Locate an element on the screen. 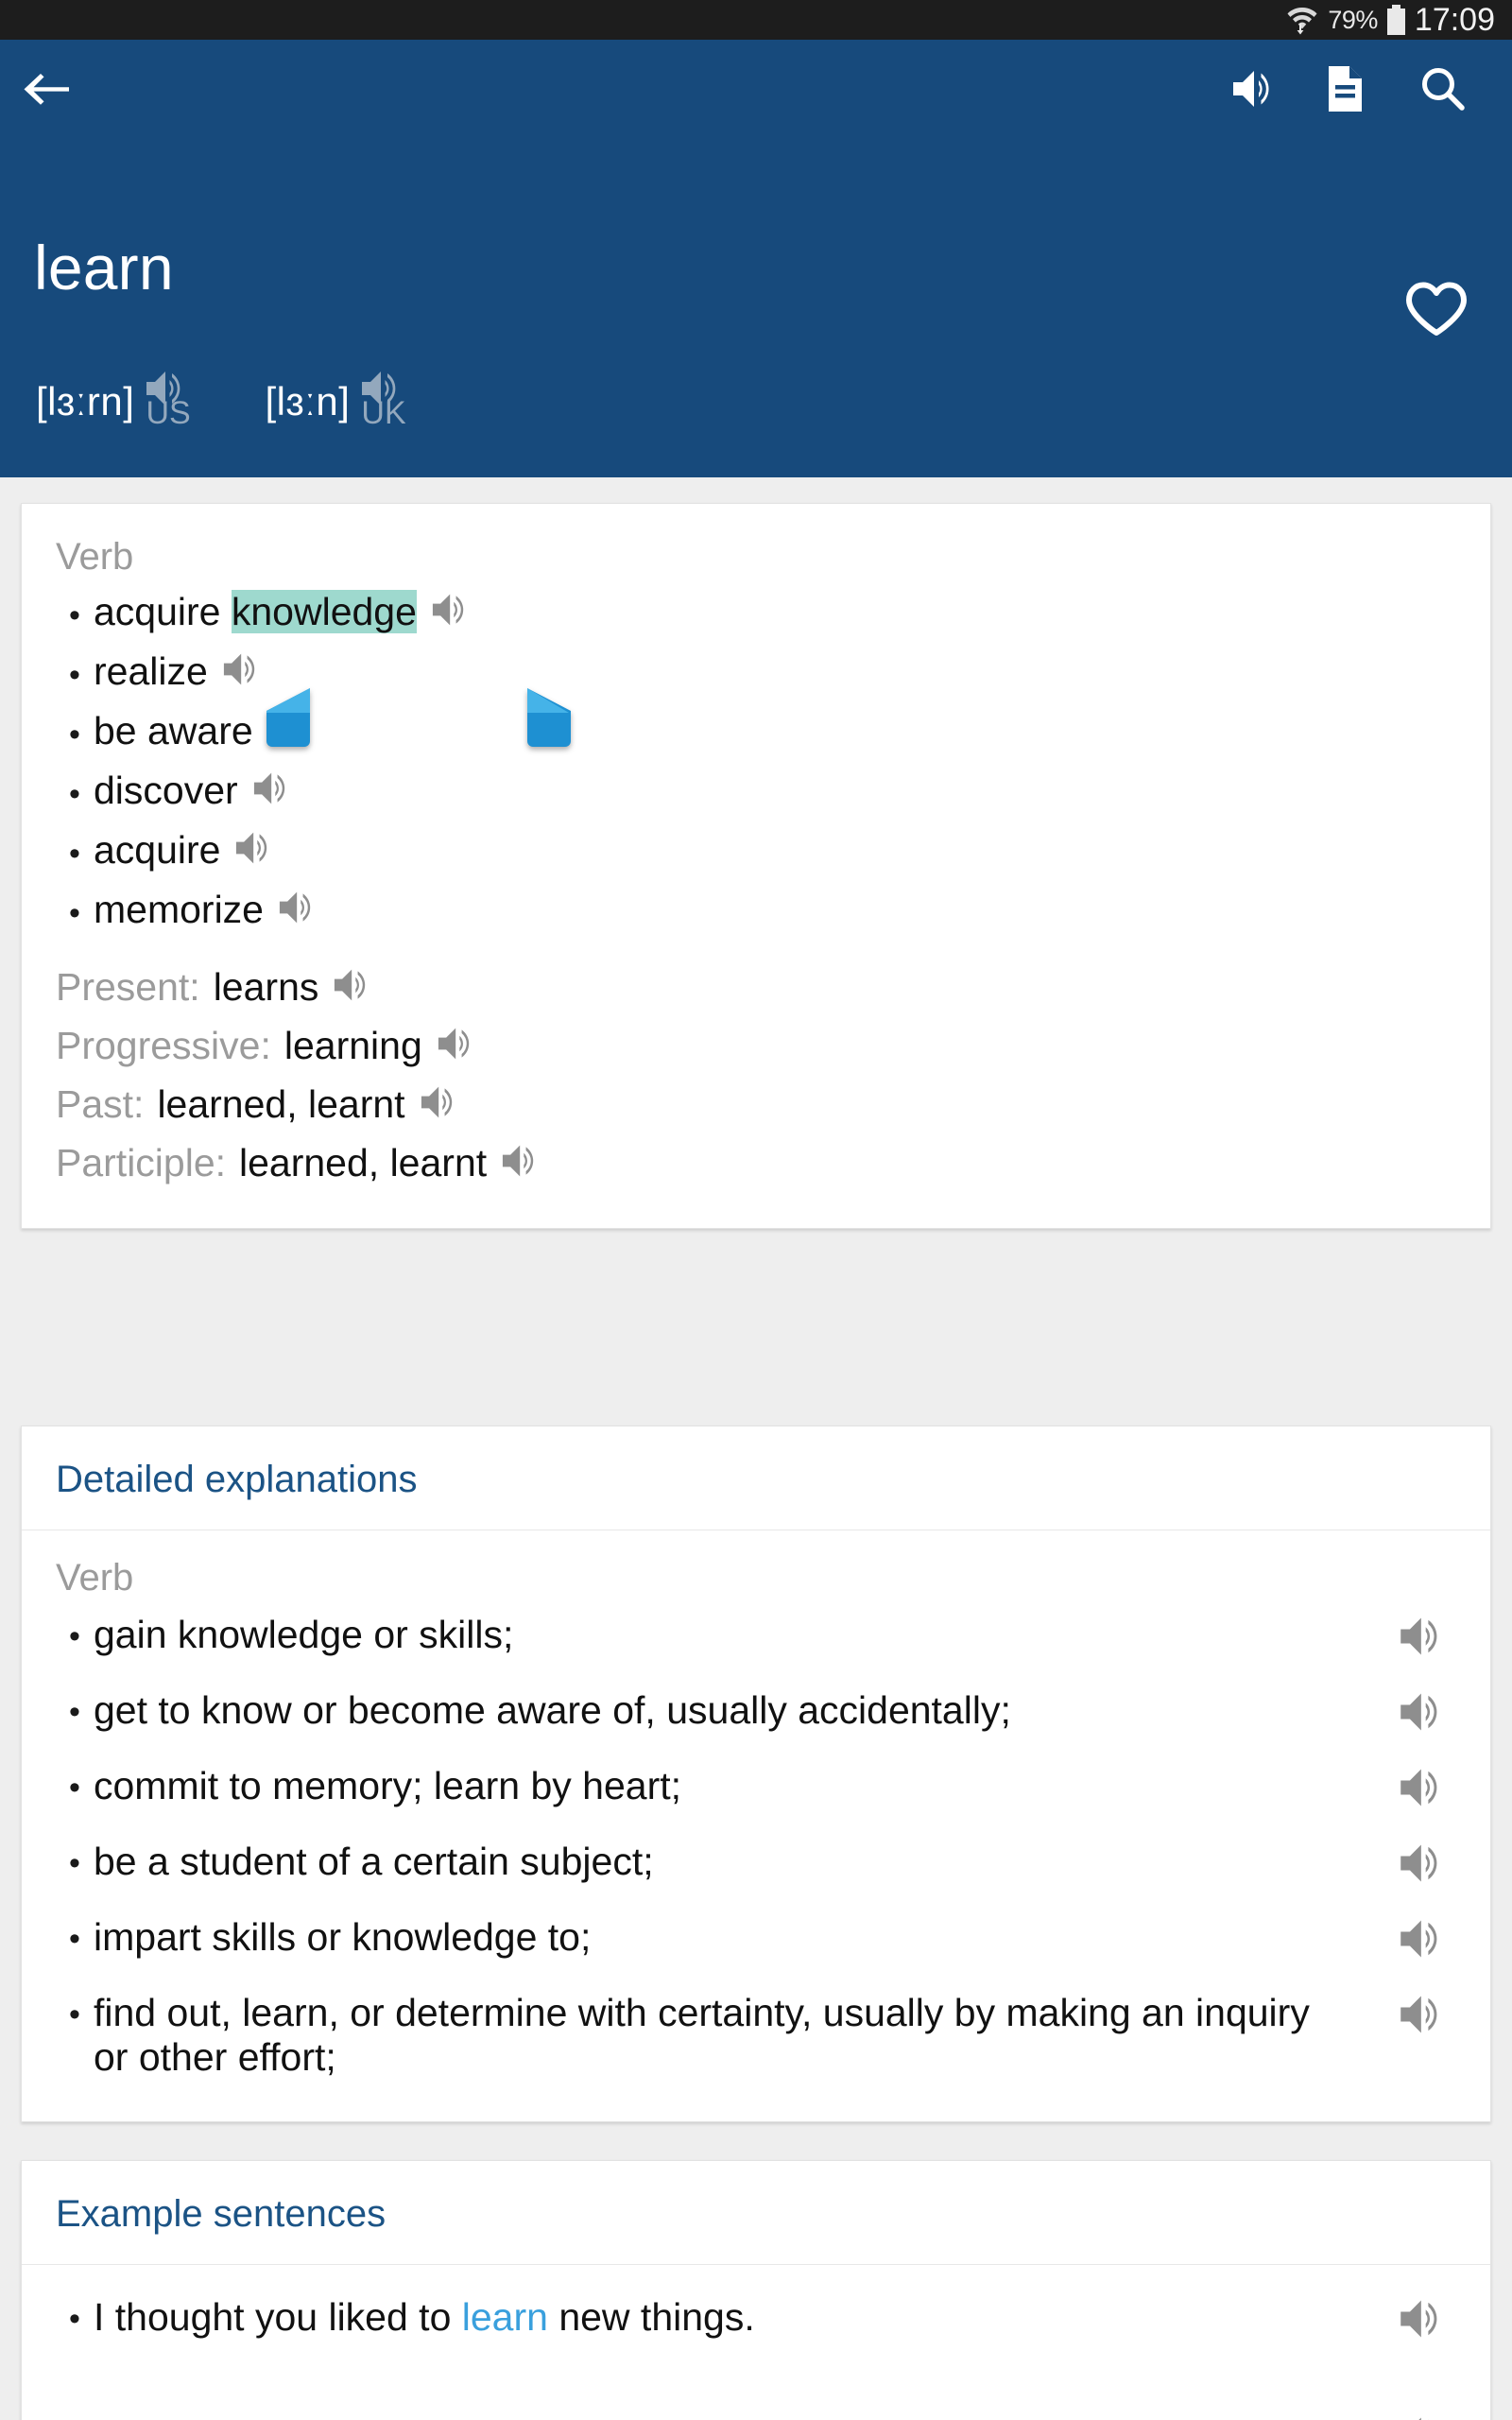 The width and height of the screenshot is (1512, 2420). status-bar: 79% 17:09 is located at coordinates (756, 20).